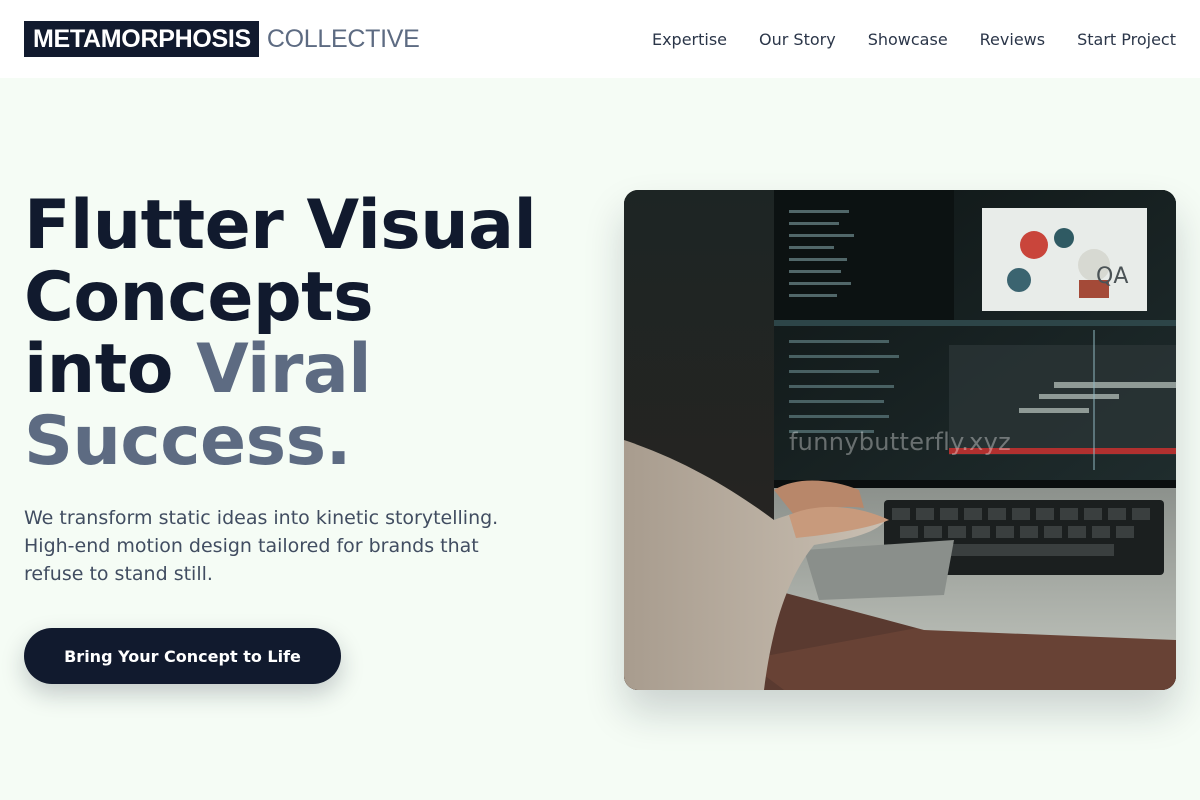 This screenshot has width=1200, height=800. Describe the element at coordinates (199, 297) in the screenshot. I see `headline-line-2: Concepts` at that location.